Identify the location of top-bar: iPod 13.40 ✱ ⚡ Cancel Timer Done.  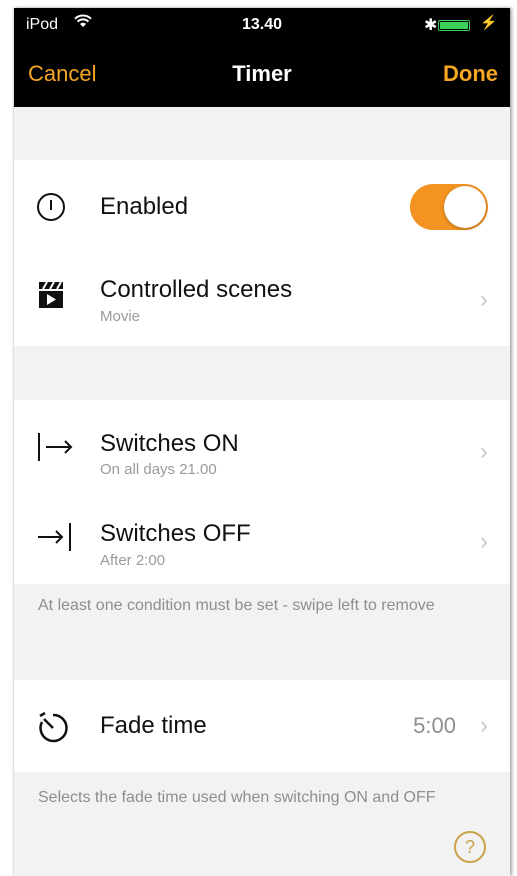
(262, 57).